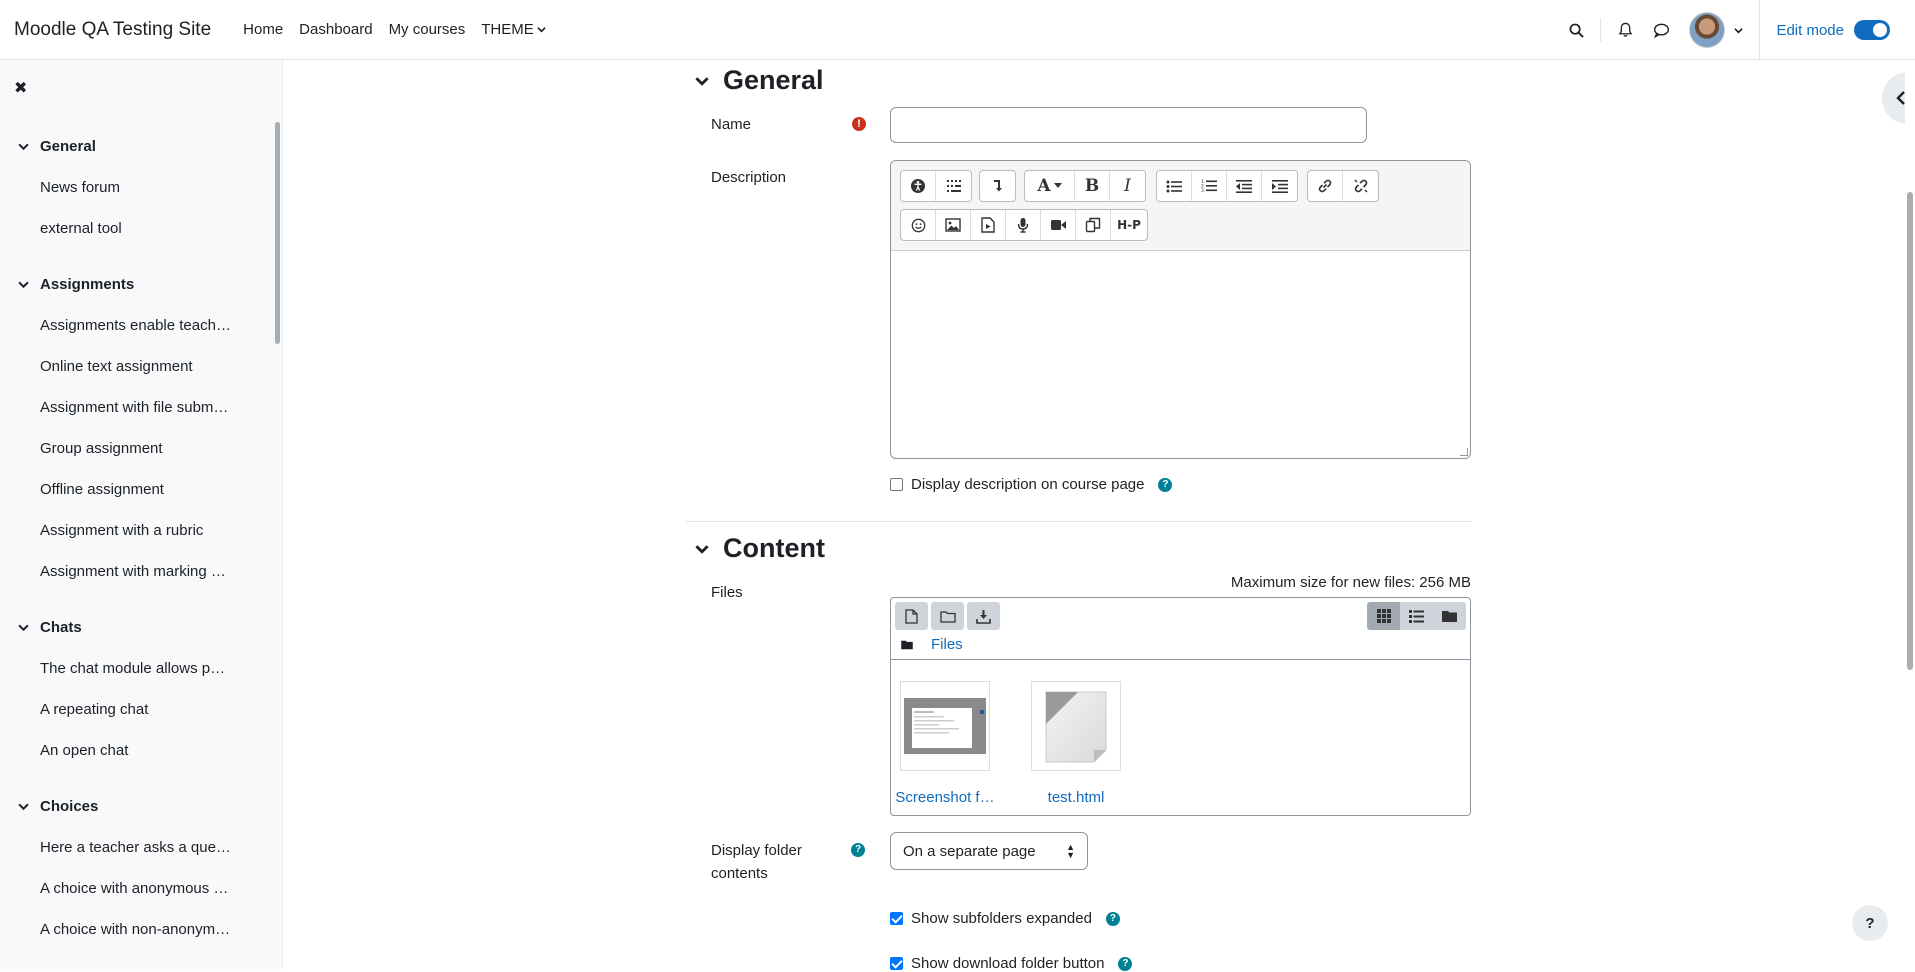 This screenshot has width=1915, height=972. I want to click on activity-link: News forum, so click(137, 187).